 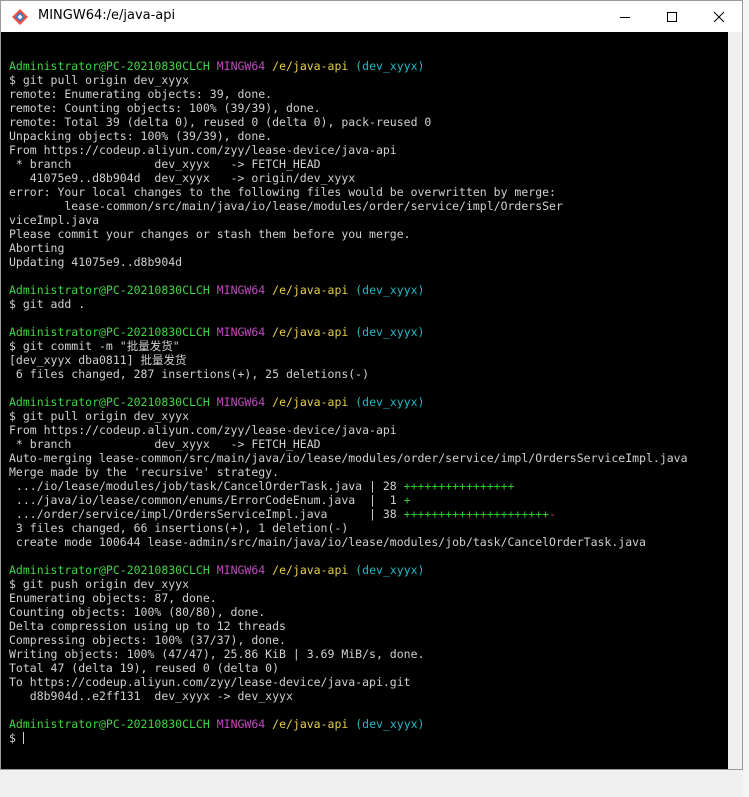 I want to click on output-line: Total 47 (delta 19), reused 0 (delta 0), so click(x=144, y=668).